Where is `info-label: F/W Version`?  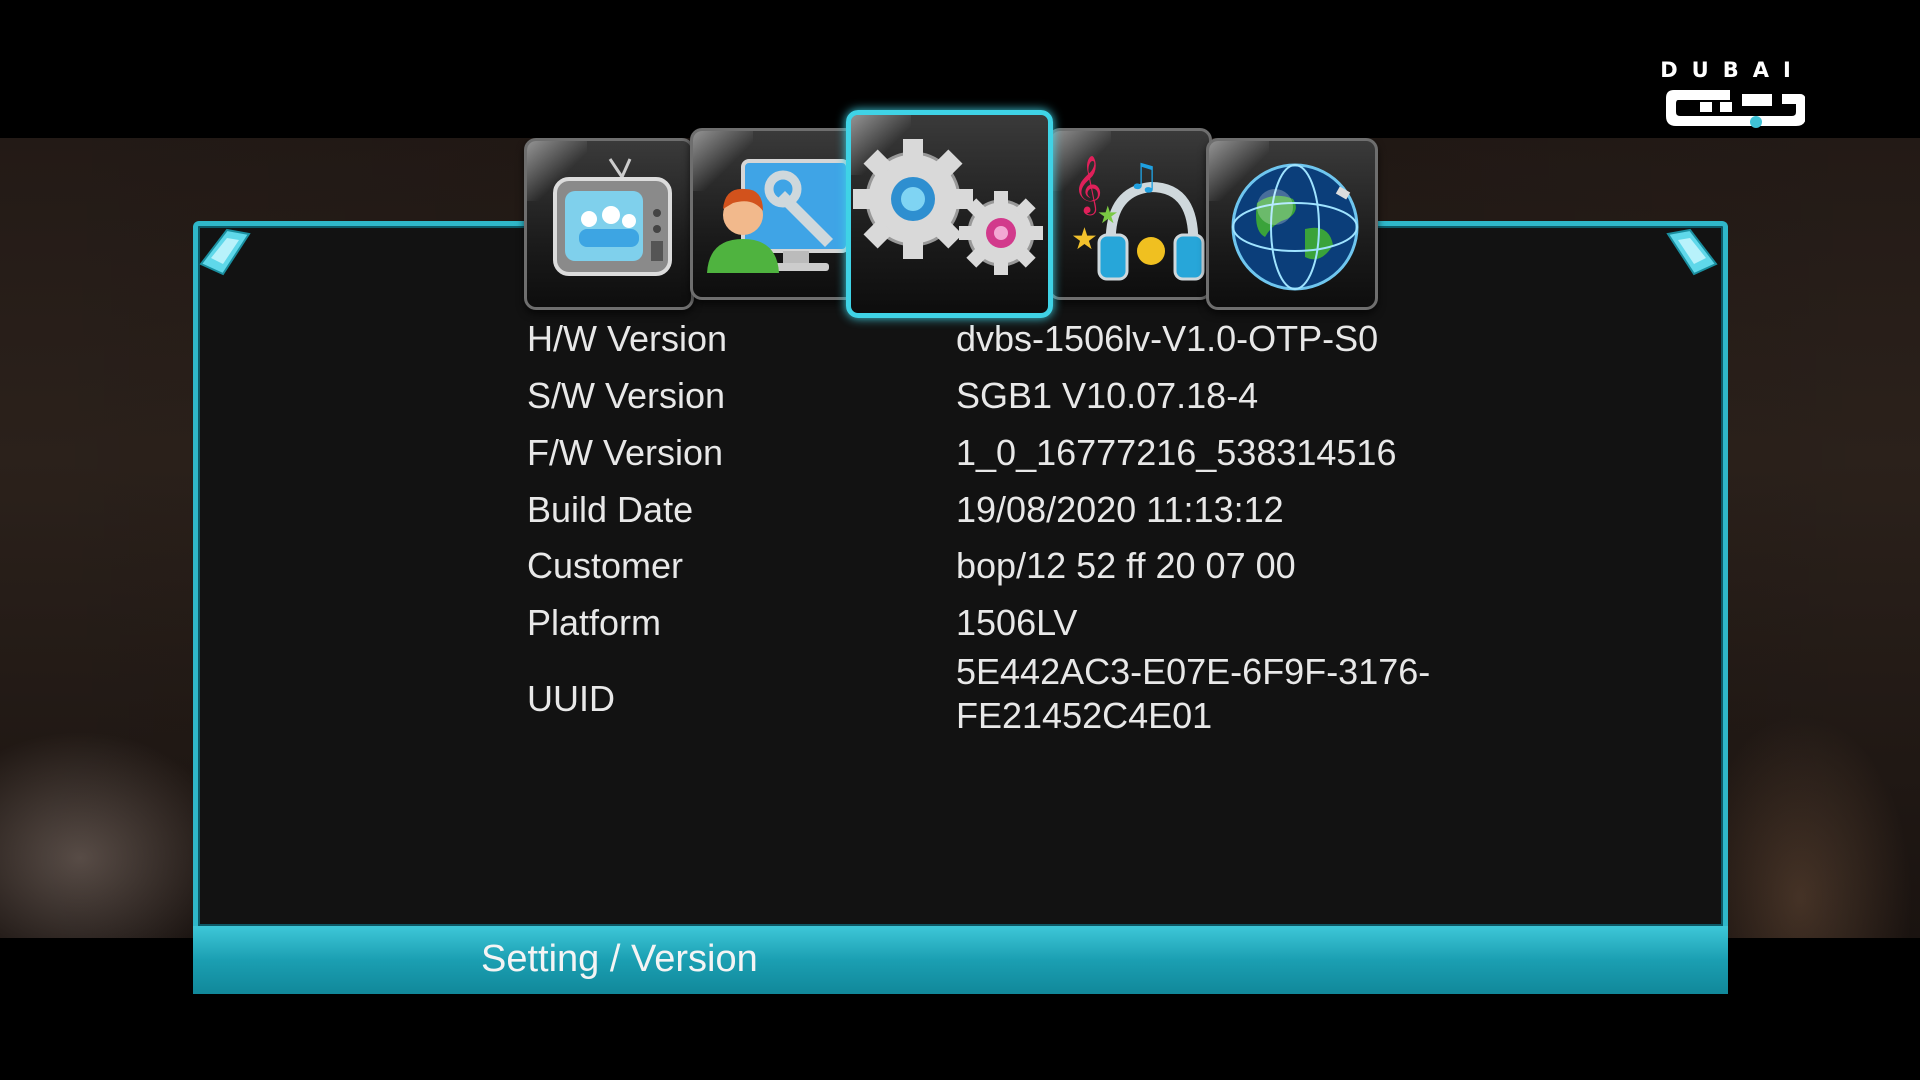 info-label: F/W Version is located at coordinates (625, 452).